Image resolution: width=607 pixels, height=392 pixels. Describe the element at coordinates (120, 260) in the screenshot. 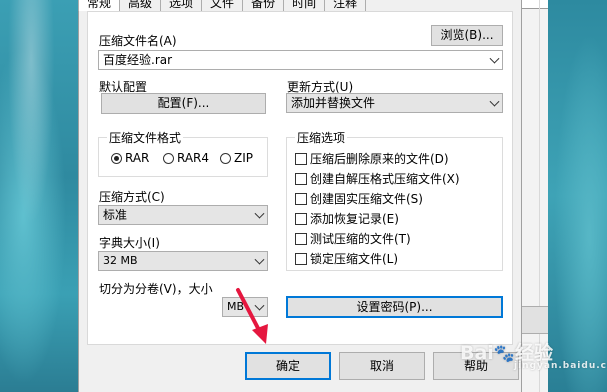

I see `dictionary-size-value: 32 MB` at that location.